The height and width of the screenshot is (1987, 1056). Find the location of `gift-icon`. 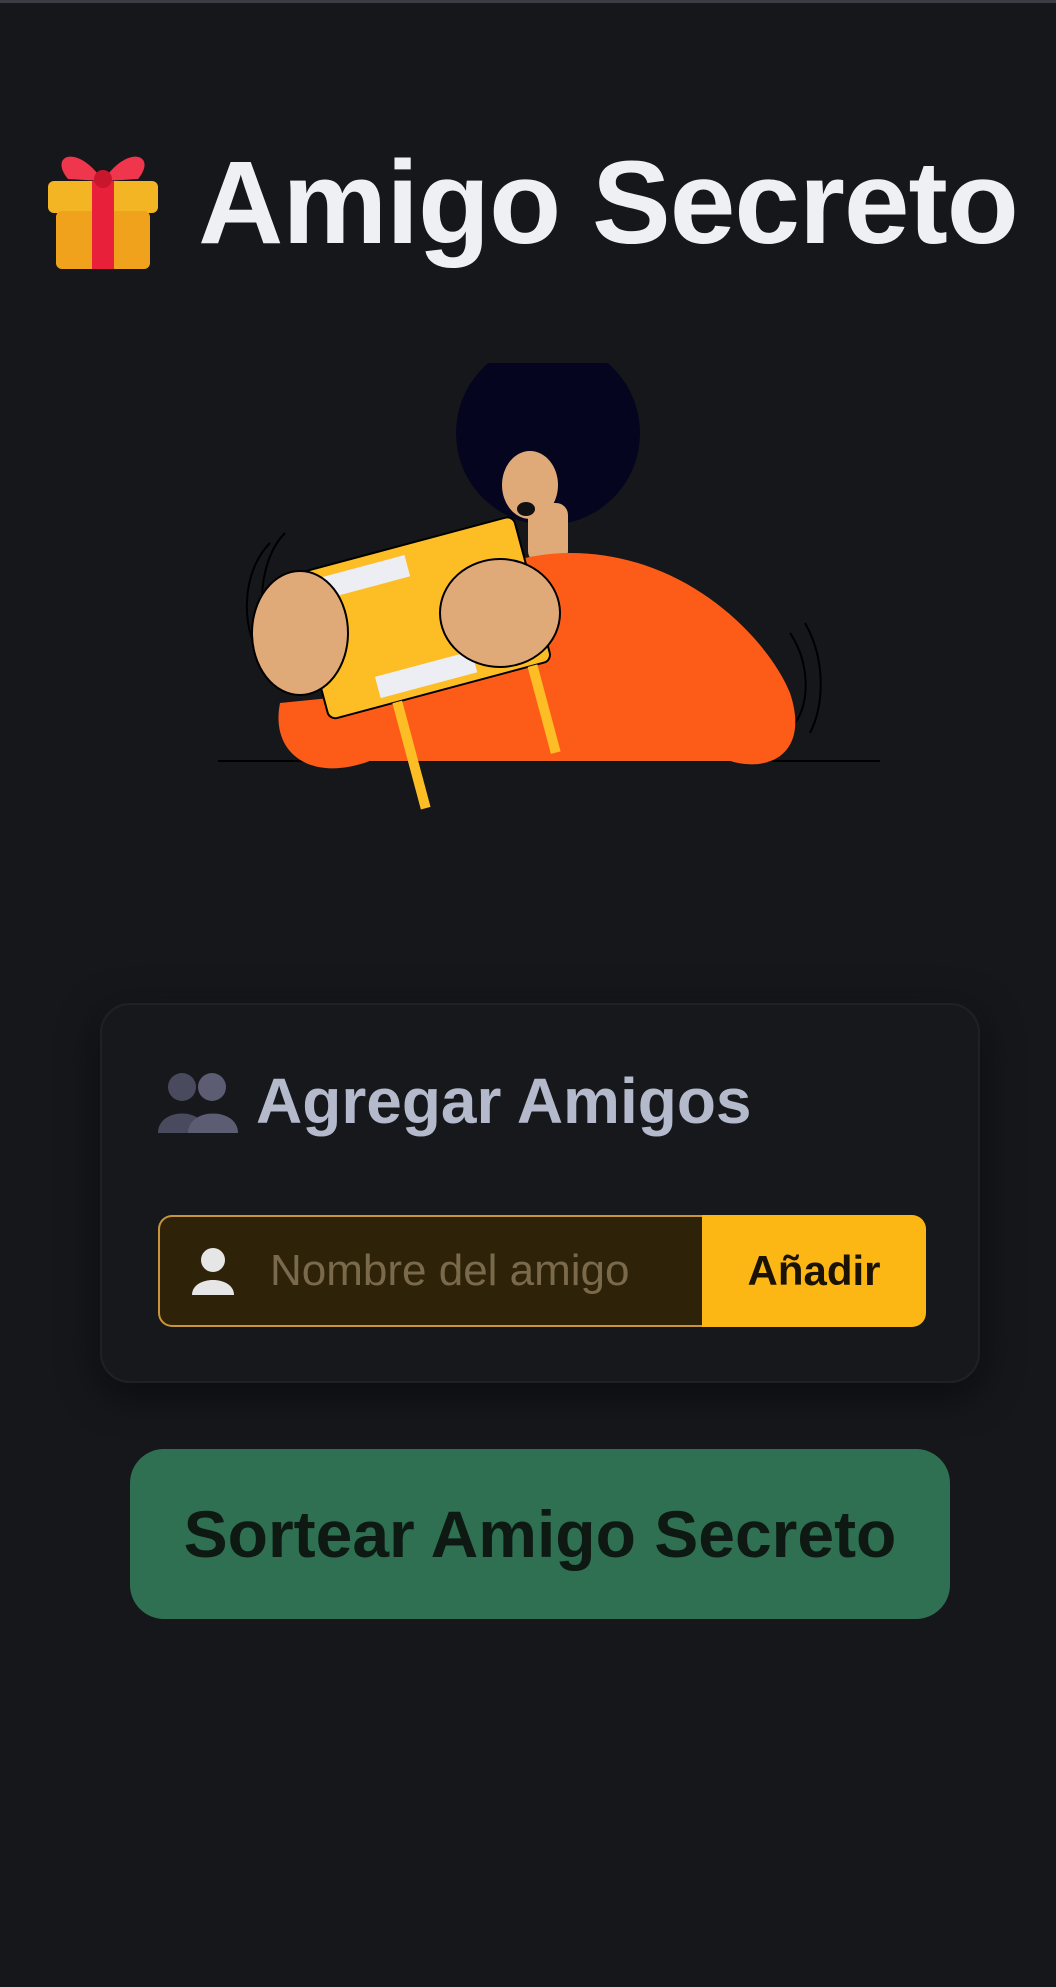

gift-icon is located at coordinates (103, 212).